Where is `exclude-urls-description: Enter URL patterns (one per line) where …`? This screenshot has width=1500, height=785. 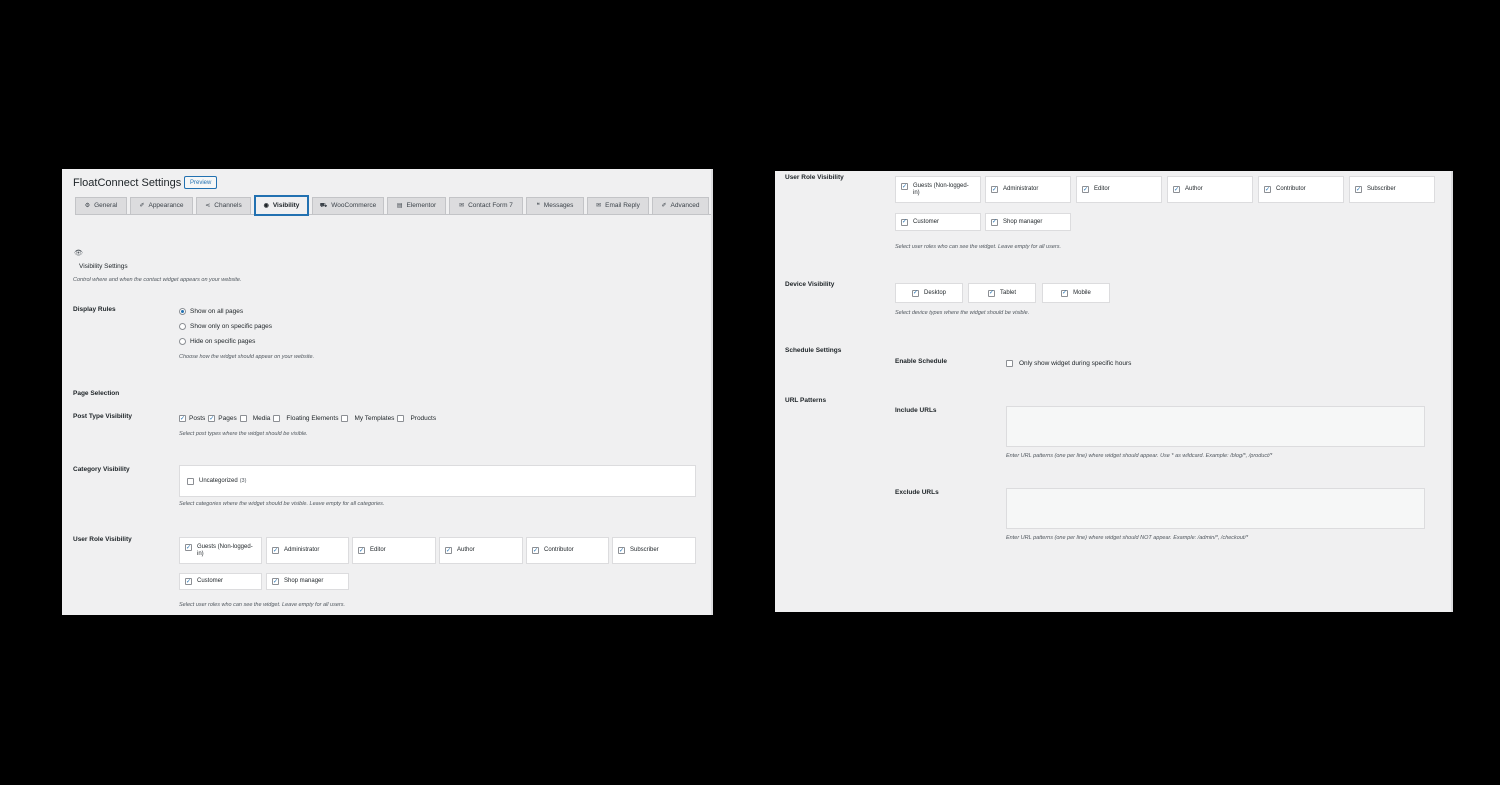
exclude-urls-description: Enter URL patterns (one per line) where … is located at coordinates (1127, 538).